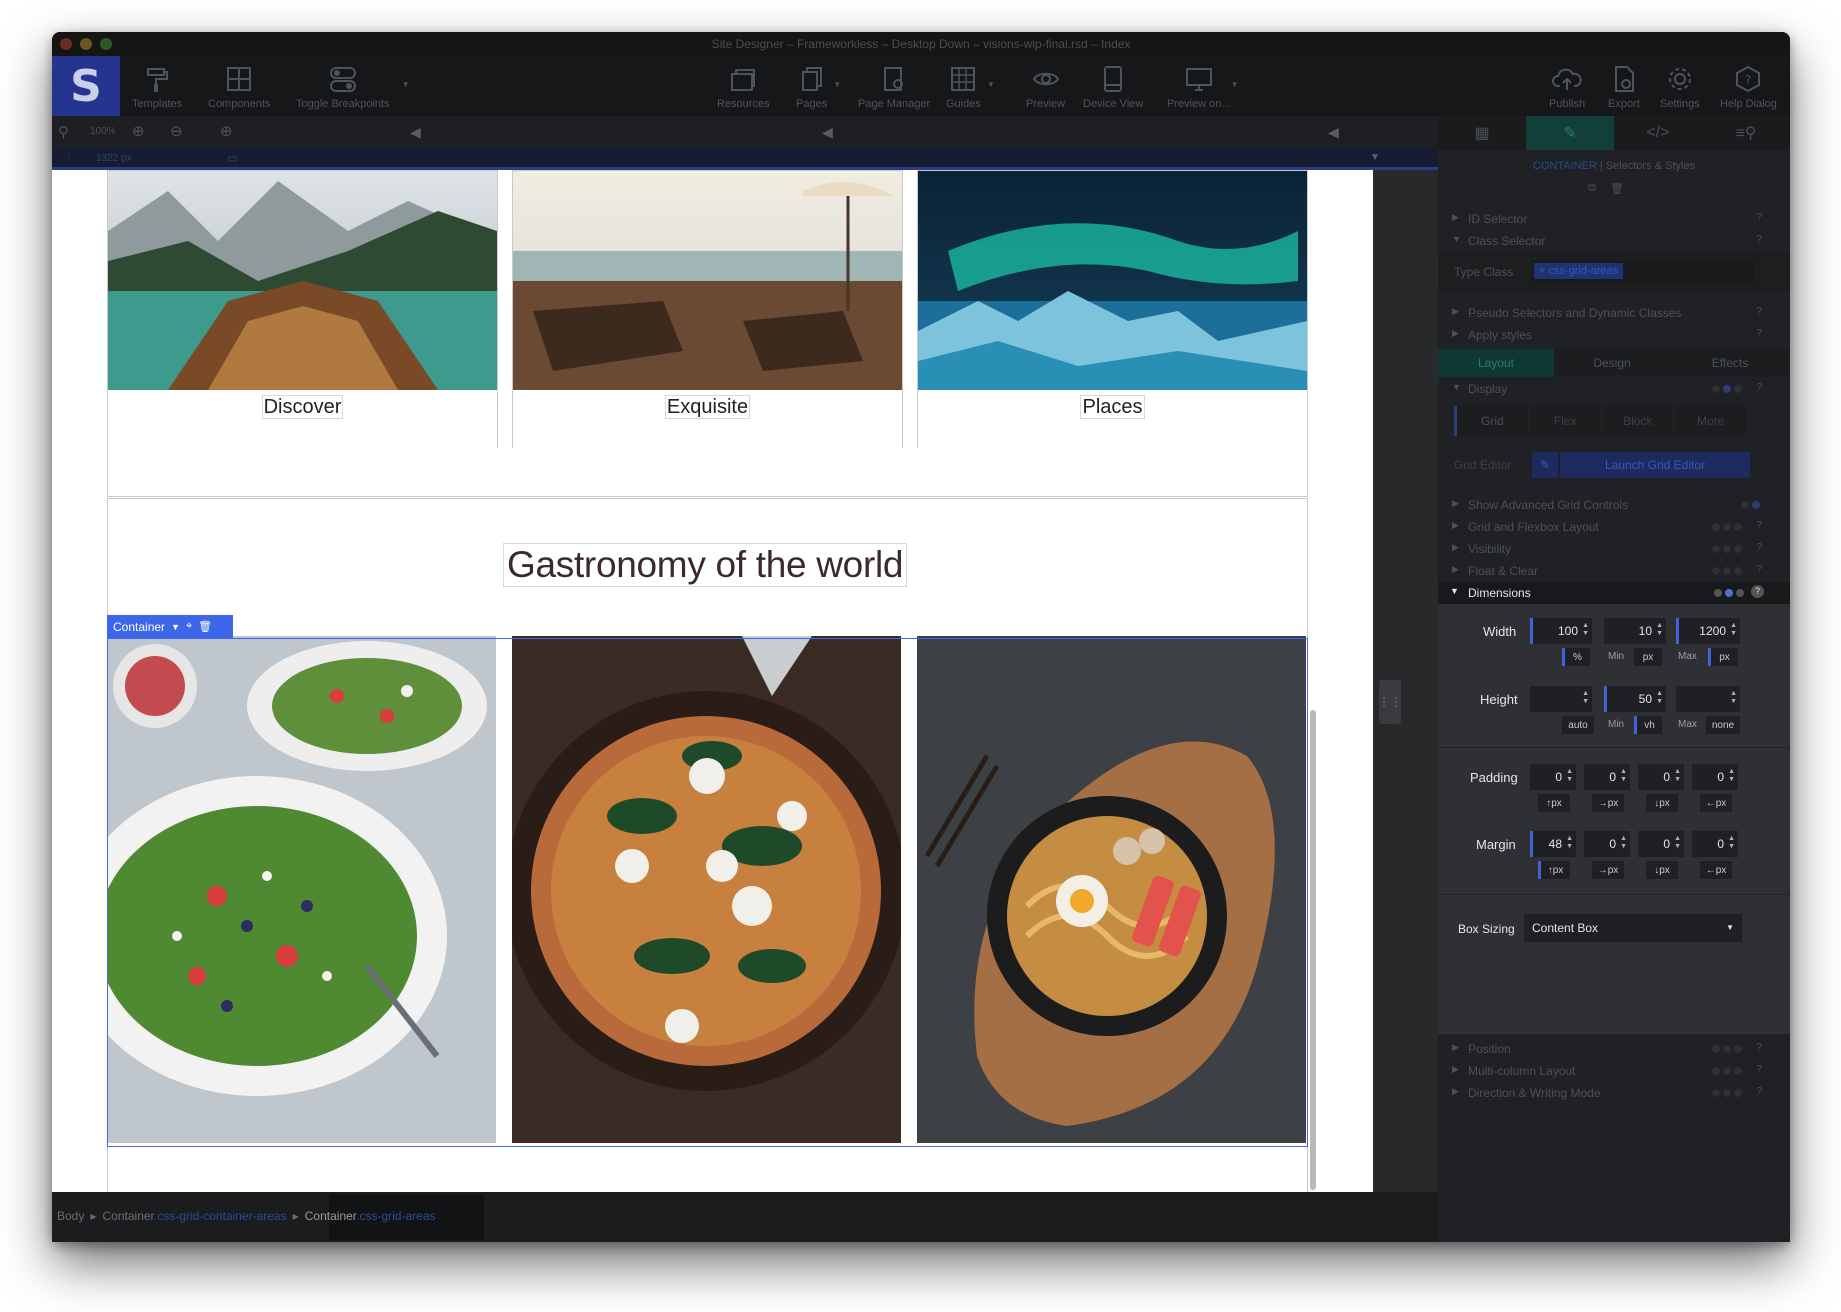 This screenshot has height=1312, width=1841. Describe the element at coordinates (1655, 465) in the screenshot. I see `launch-grid-editor-button: Launch Grid Editor` at that location.